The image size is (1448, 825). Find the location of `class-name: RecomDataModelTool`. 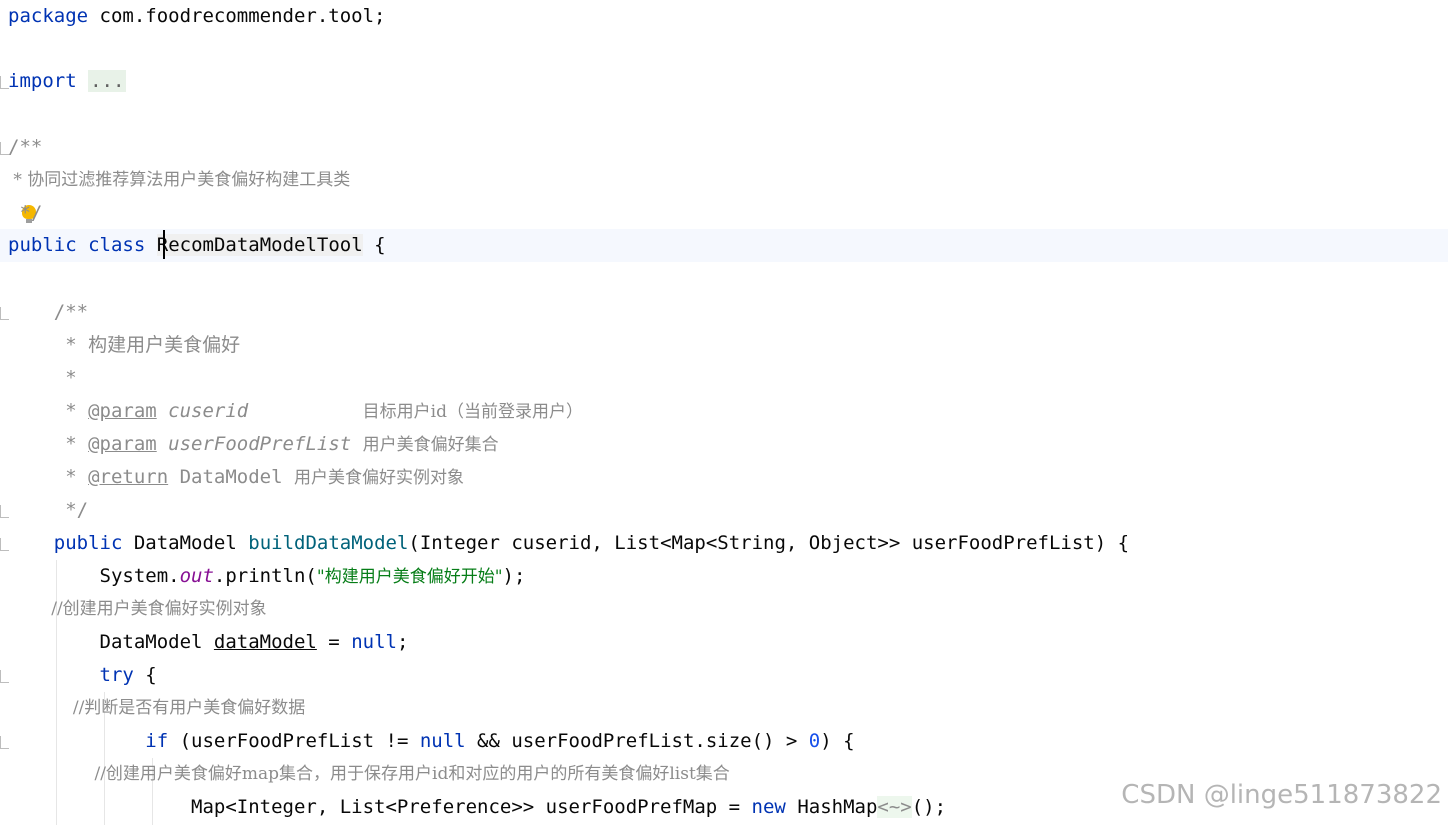

class-name: RecomDataModelTool is located at coordinates (259, 245).